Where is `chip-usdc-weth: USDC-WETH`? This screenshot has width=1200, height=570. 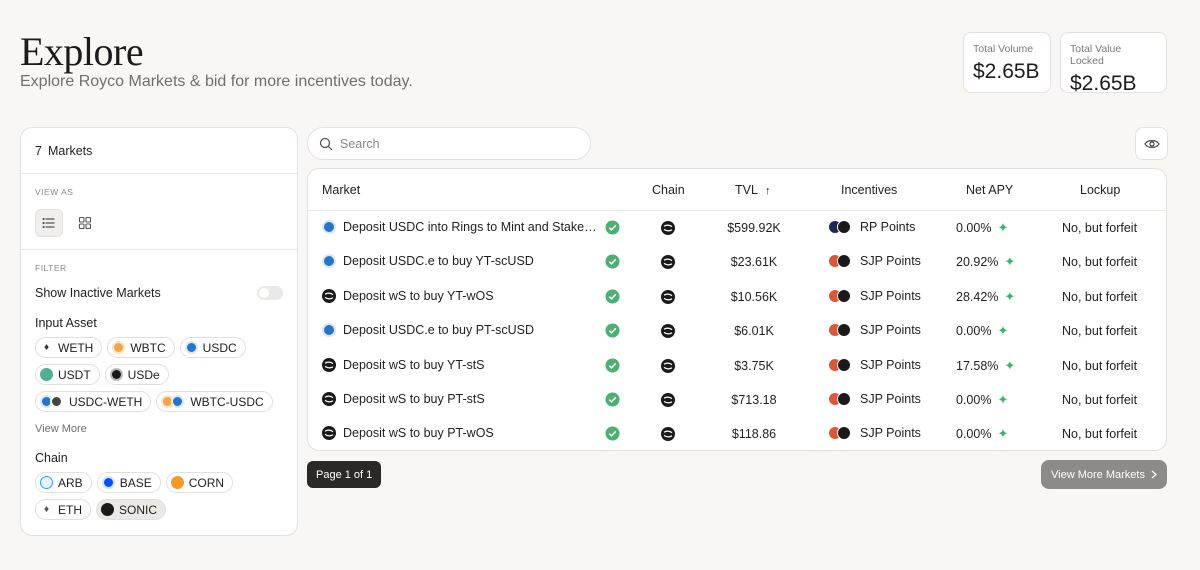
chip-usdc-weth: USDC-WETH is located at coordinates (93, 401).